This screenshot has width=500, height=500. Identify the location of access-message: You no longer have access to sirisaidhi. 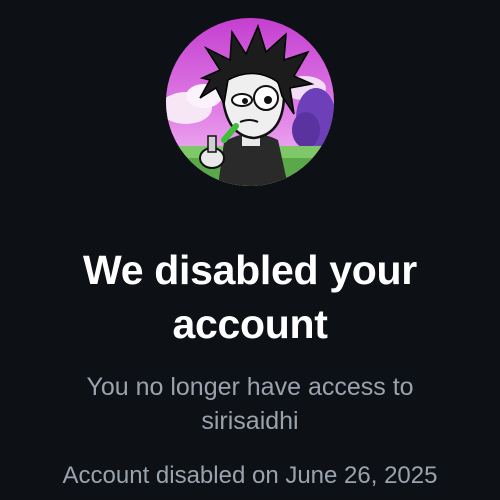
(250, 404).